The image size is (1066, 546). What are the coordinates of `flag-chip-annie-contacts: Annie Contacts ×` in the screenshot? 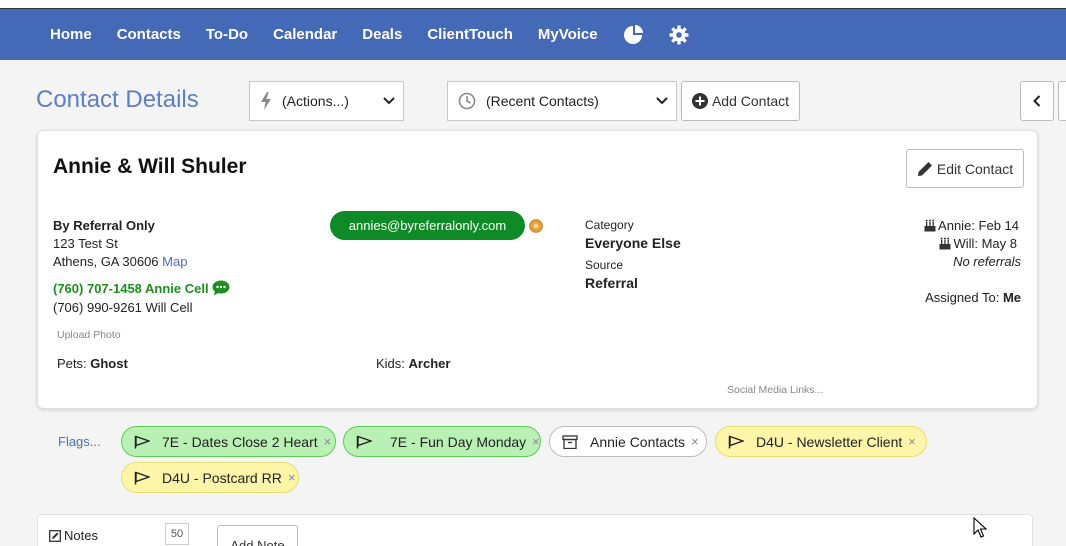 It's located at (628, 441).